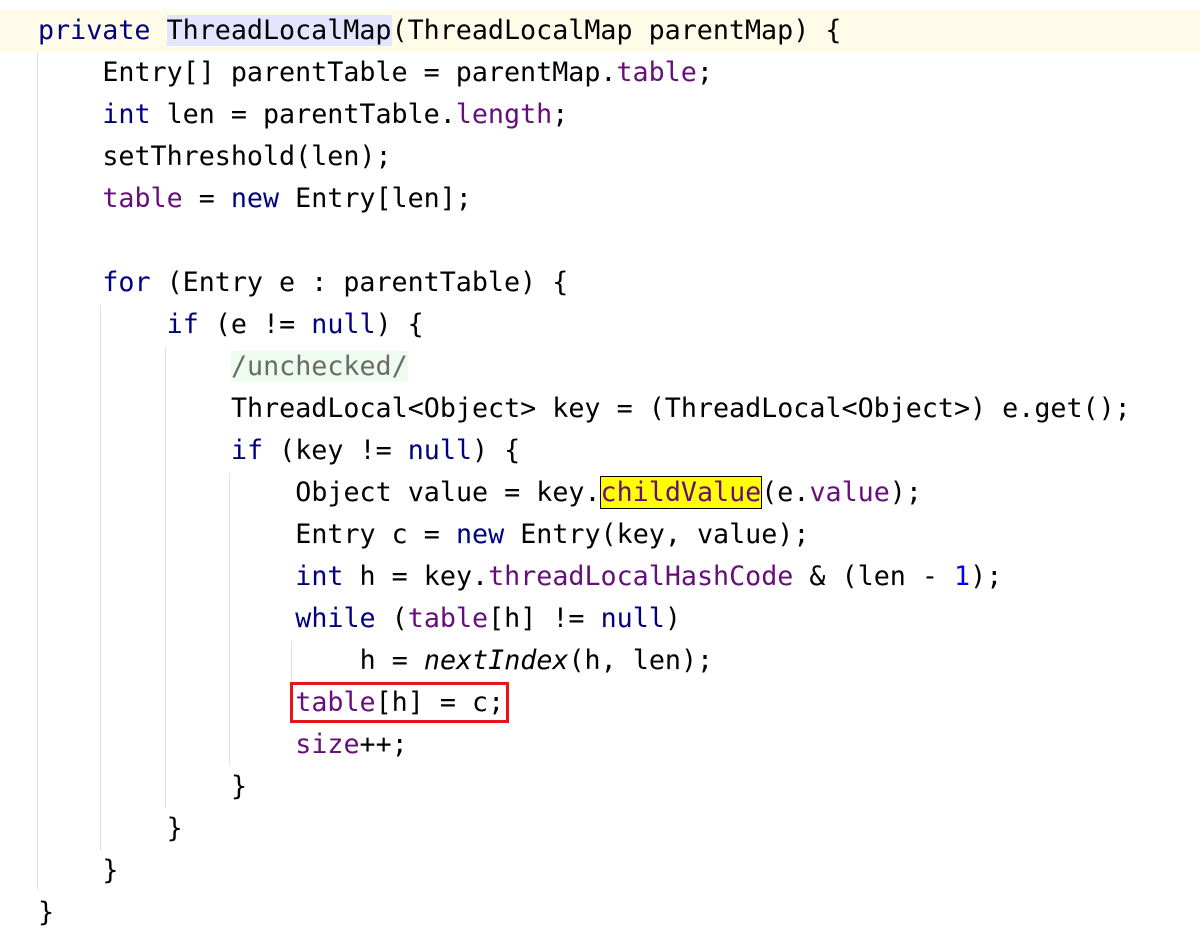 This screenshot has height=940, width=1200. Describe the element at coordinates (383, 744) in the screenshot. I see `code-token: ++;` at that location.